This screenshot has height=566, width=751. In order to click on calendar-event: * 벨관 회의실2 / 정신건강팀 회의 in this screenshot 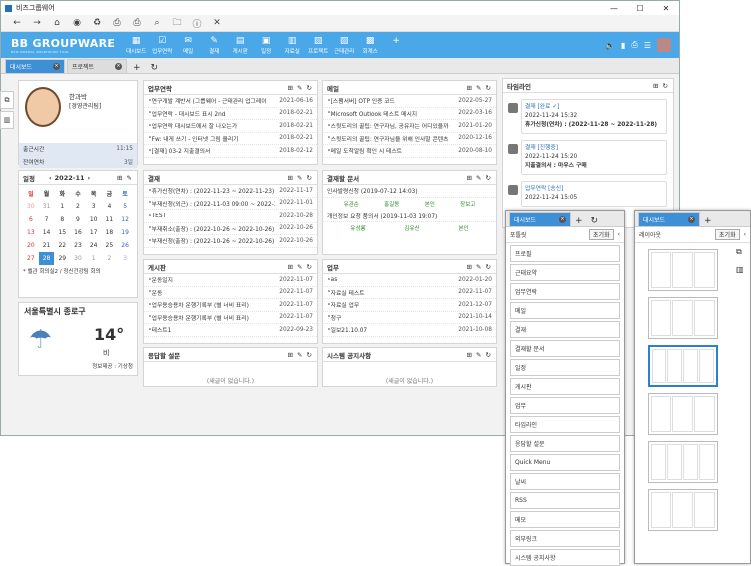, I will do `click(78, 271)`.